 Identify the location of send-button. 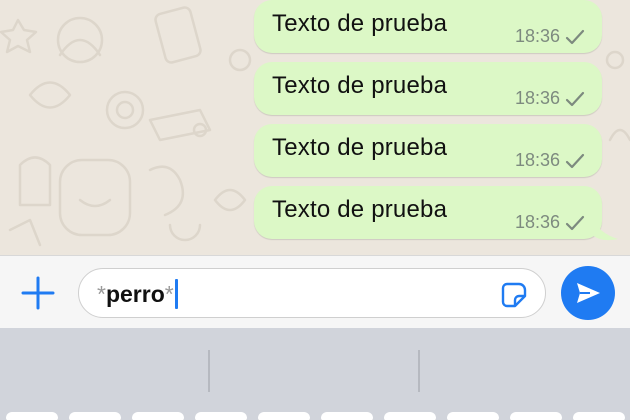
(588, 293).